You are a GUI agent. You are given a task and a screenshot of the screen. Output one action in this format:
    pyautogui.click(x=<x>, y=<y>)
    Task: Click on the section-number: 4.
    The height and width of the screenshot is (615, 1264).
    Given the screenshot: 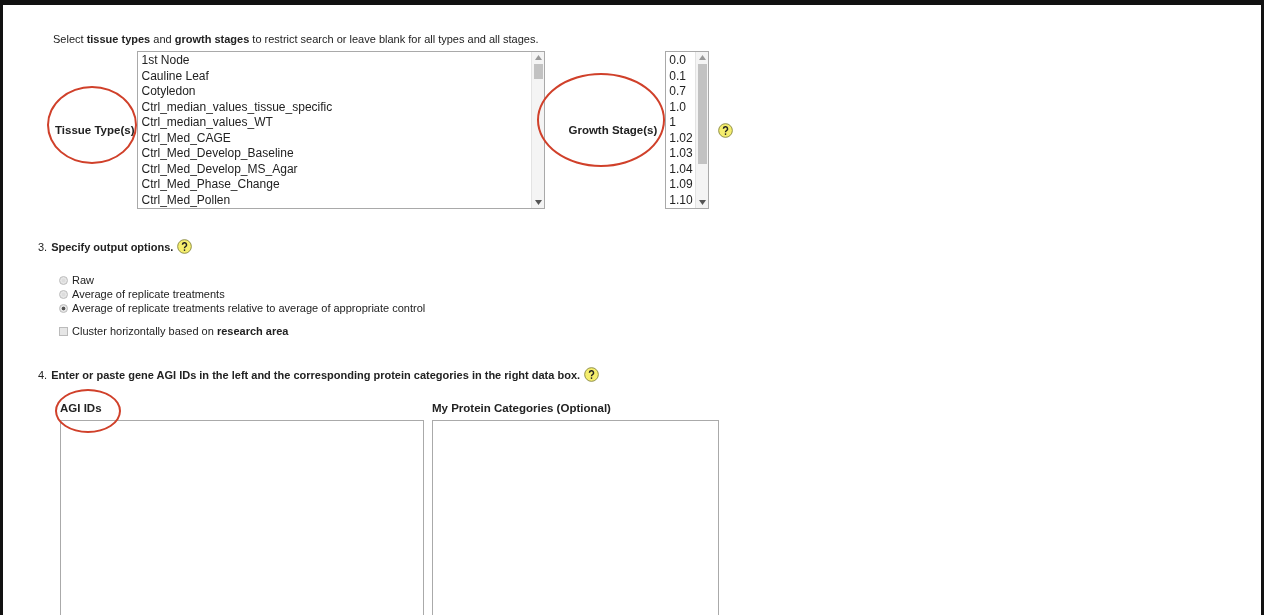 What is the action you would take?
    pyautogui.click(x=43, y=374)
    